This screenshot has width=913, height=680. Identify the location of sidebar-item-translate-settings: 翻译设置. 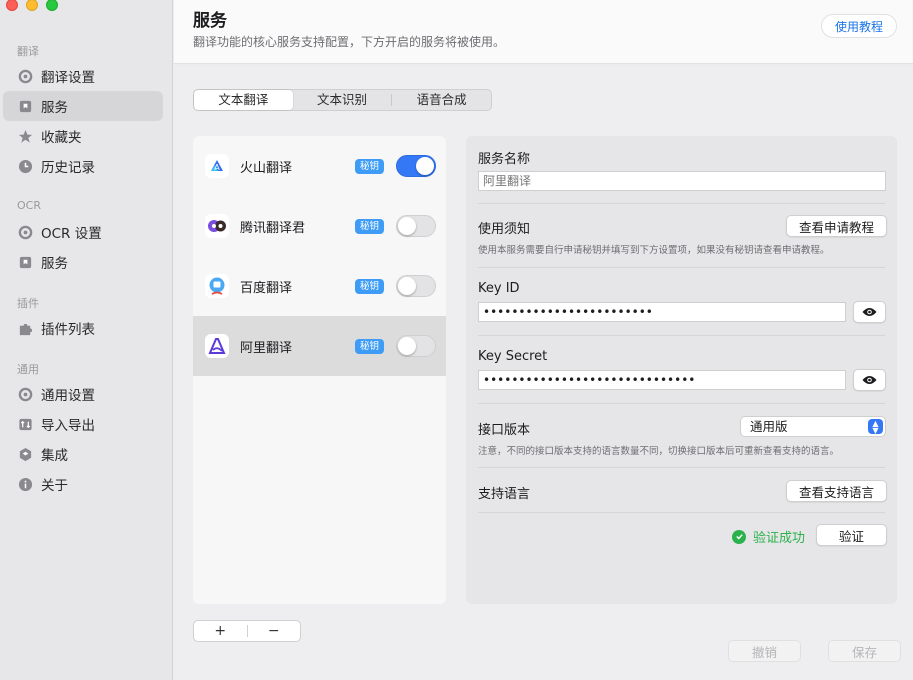
(83, 76).